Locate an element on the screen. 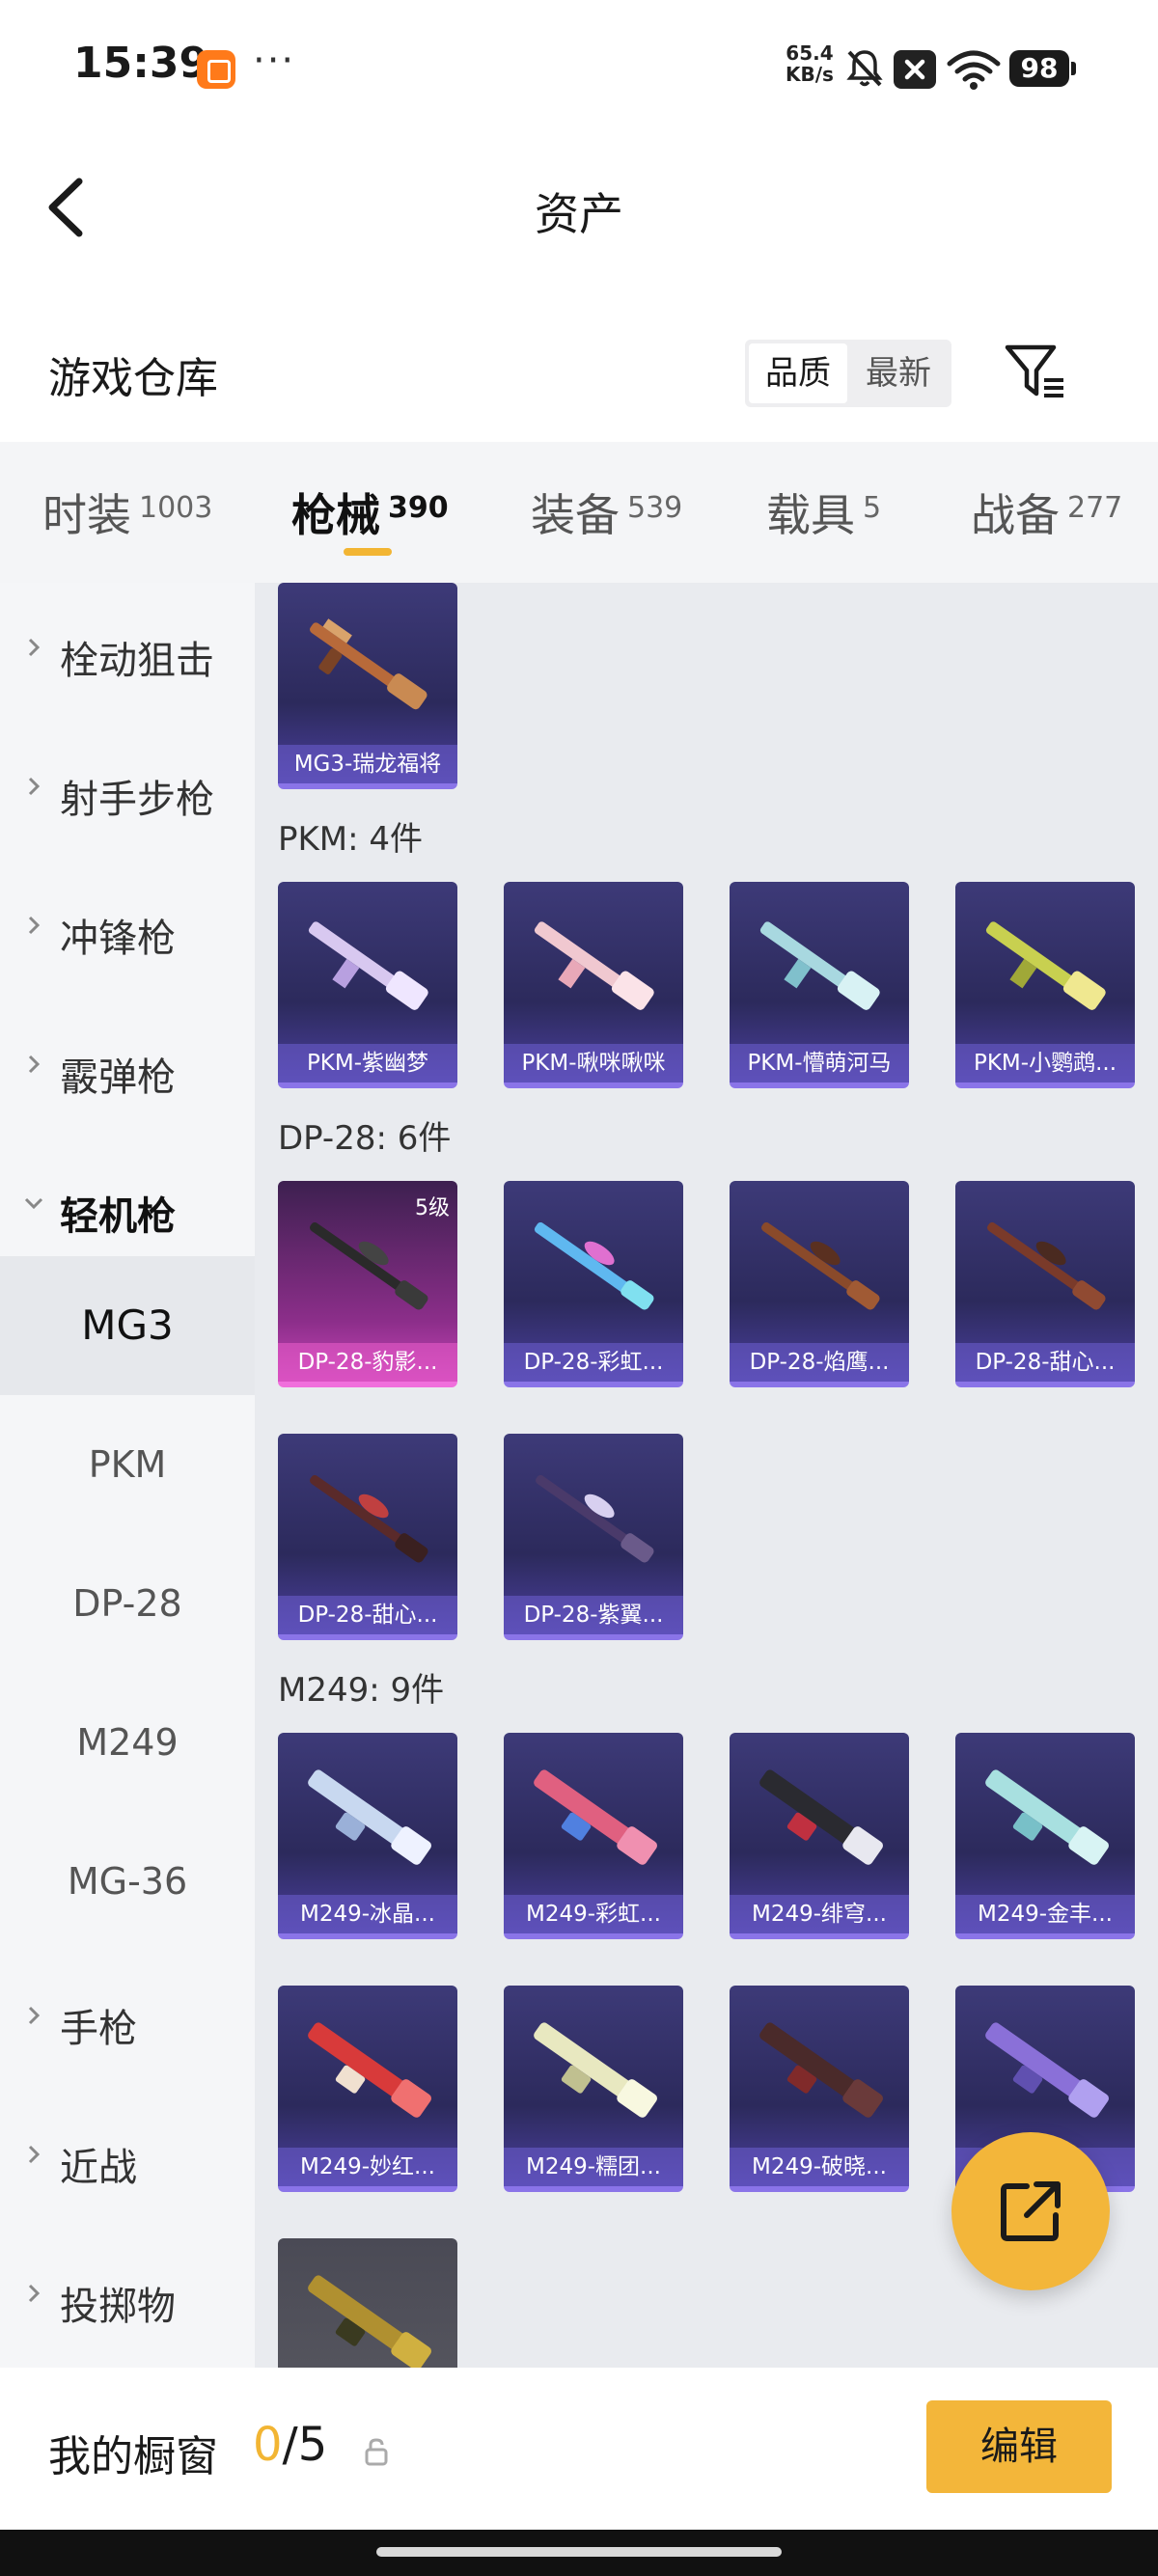  wifi-icon is located at coordinates (974, 70).